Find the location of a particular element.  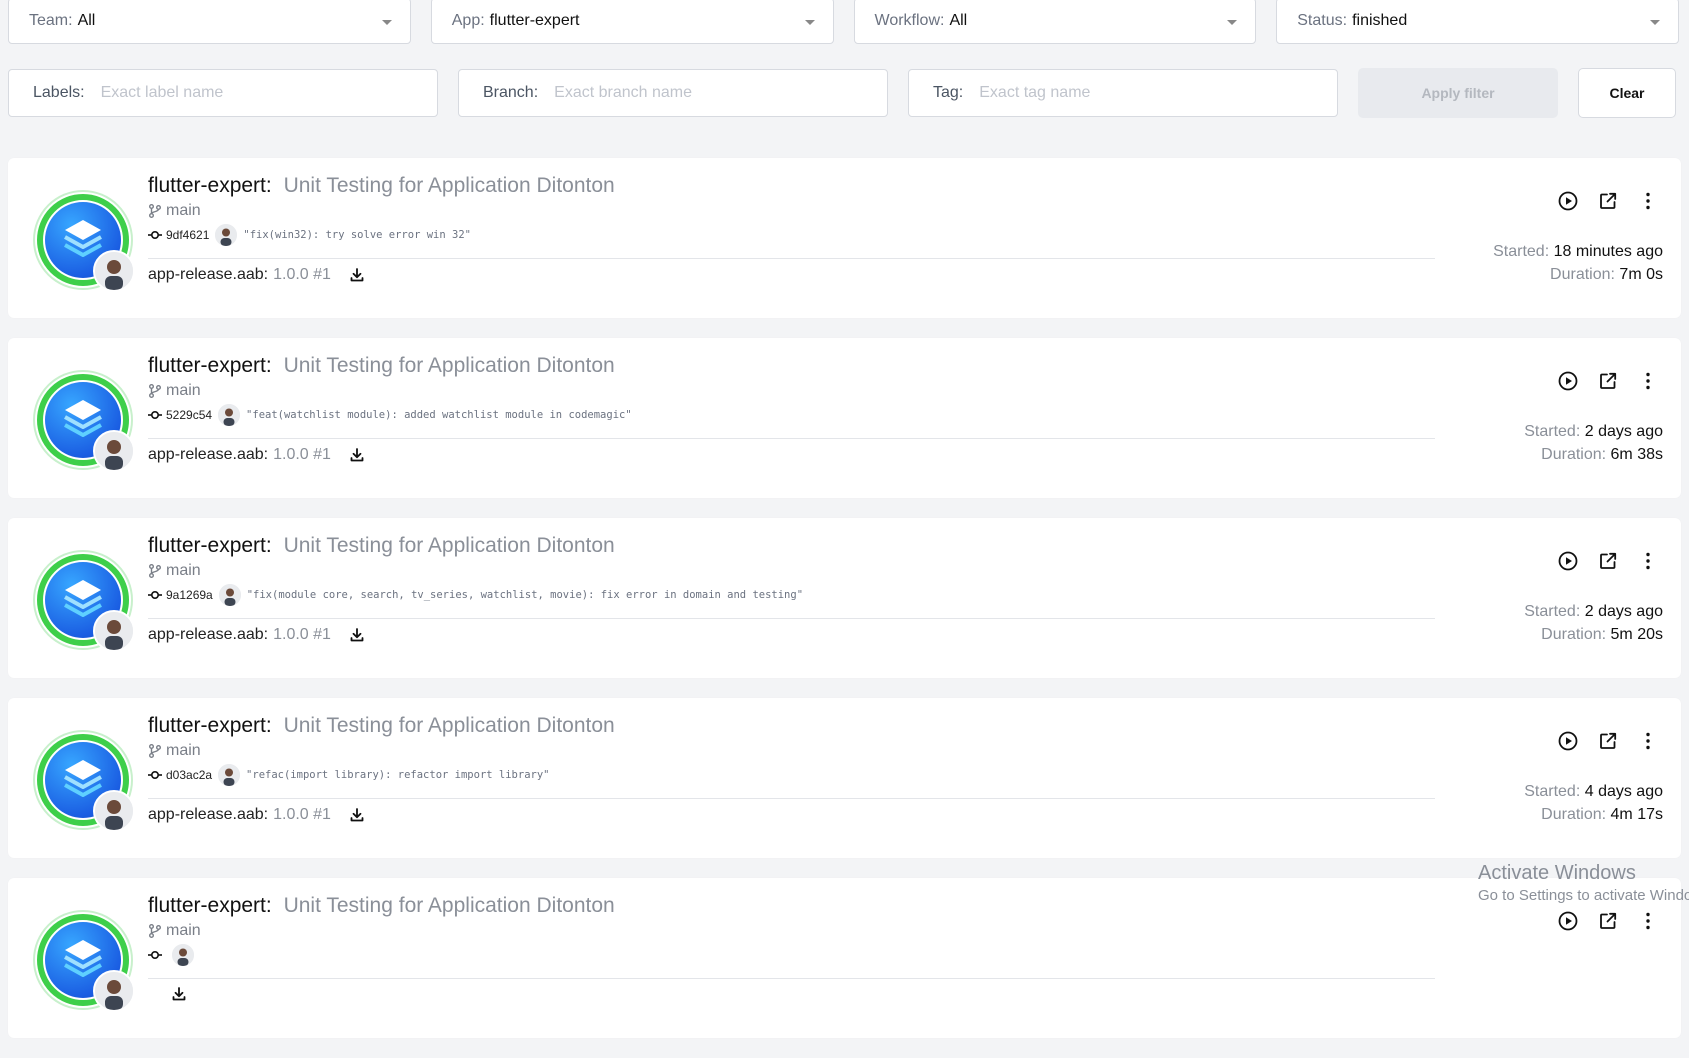

app-dropdown: App: flutter-expert is located at coordinates (632, 22).